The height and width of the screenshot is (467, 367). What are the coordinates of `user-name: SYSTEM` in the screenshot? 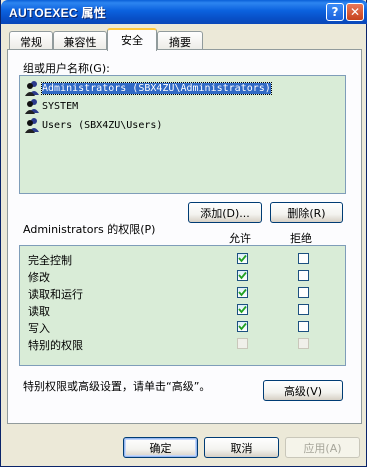 It's located at (60, 106).